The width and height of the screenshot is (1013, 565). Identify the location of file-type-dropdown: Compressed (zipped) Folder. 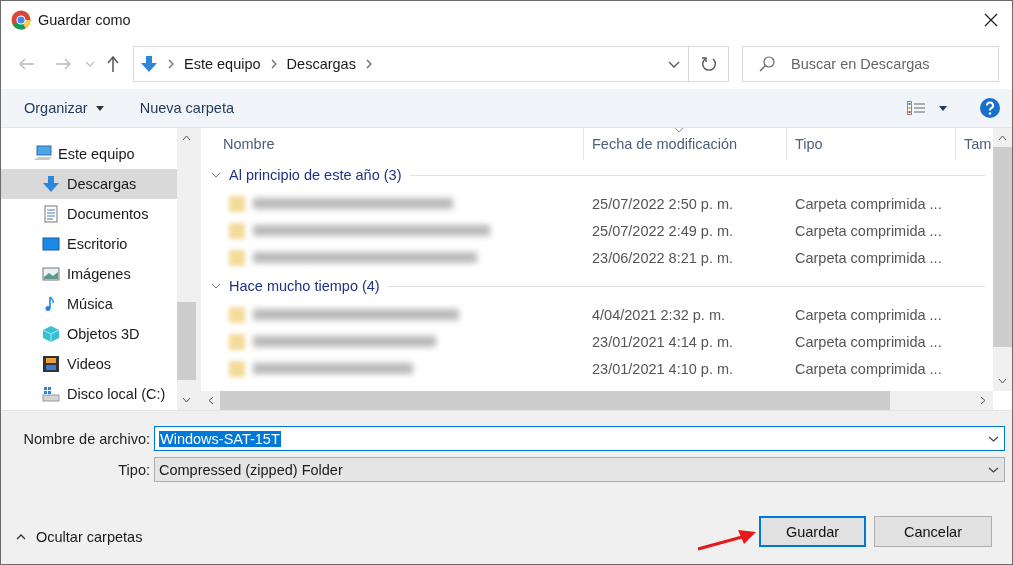
(579, 469).